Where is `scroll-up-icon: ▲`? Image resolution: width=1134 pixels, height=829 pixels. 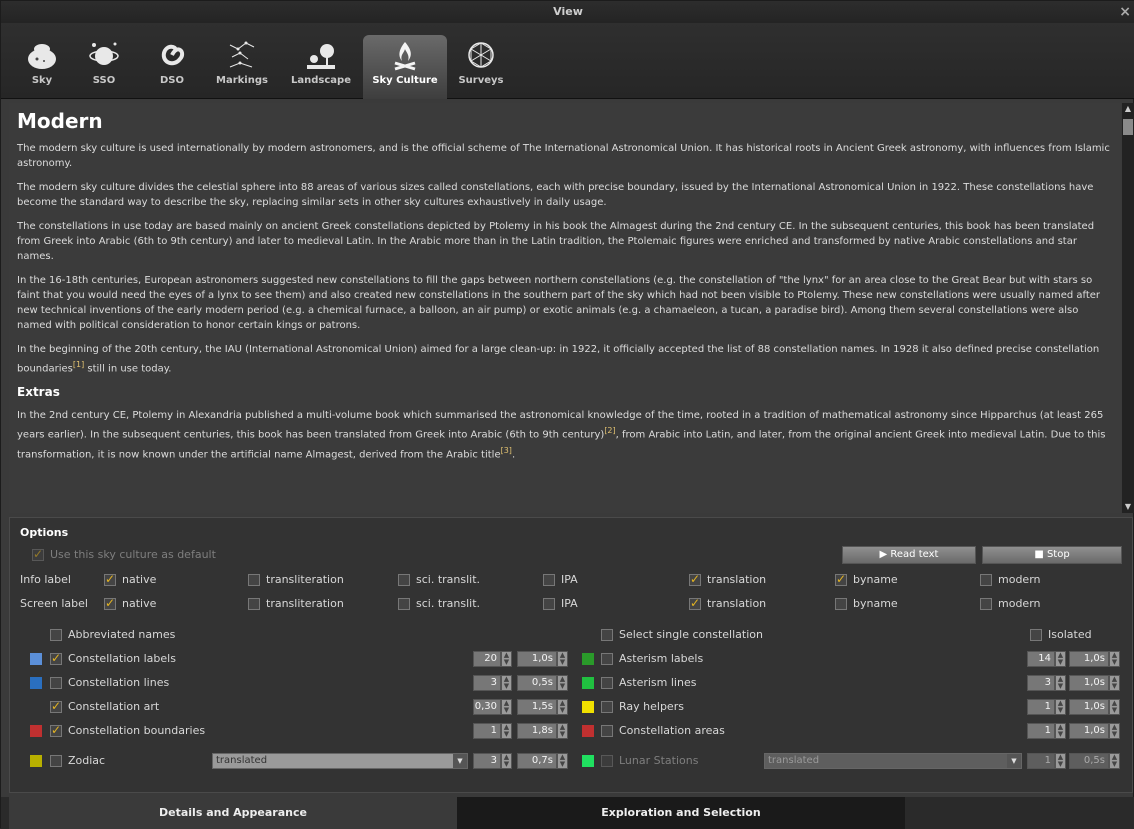 scroll-up-icon: ▲ is located at coordinates (1128, 109).